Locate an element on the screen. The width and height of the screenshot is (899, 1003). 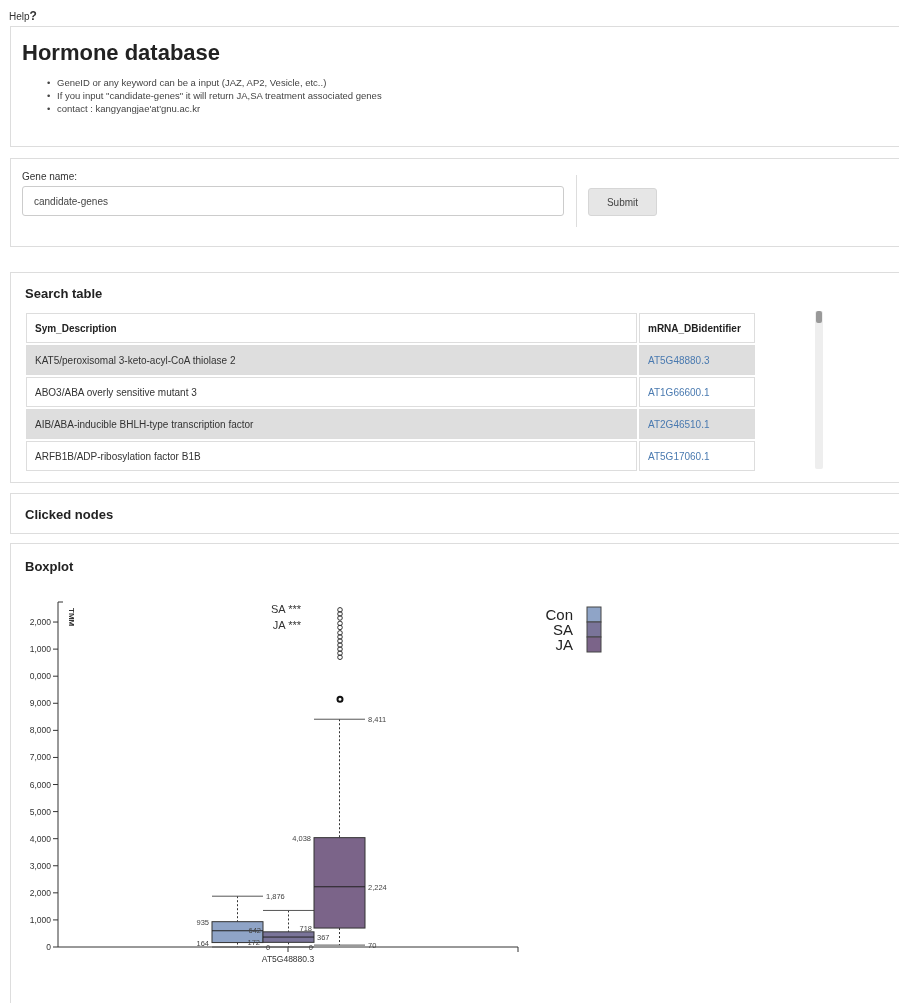
tick-label: 5,000 is located at coordinates (40, 811).